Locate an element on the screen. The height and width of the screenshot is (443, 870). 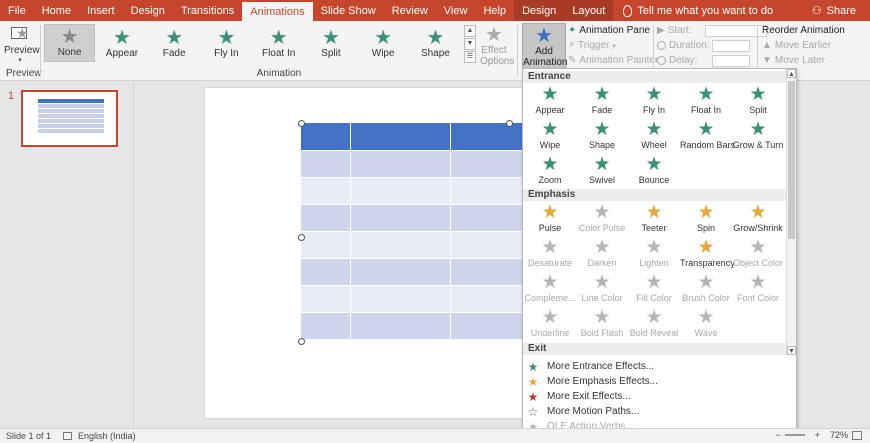
ent-effect-grow-turn: ★ Grow & Turn is located at coordinates (758, 136).